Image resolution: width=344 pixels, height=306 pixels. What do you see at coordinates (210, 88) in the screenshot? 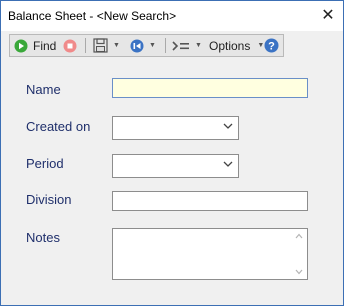
I see `name-input` at bounding box center [210, 88].